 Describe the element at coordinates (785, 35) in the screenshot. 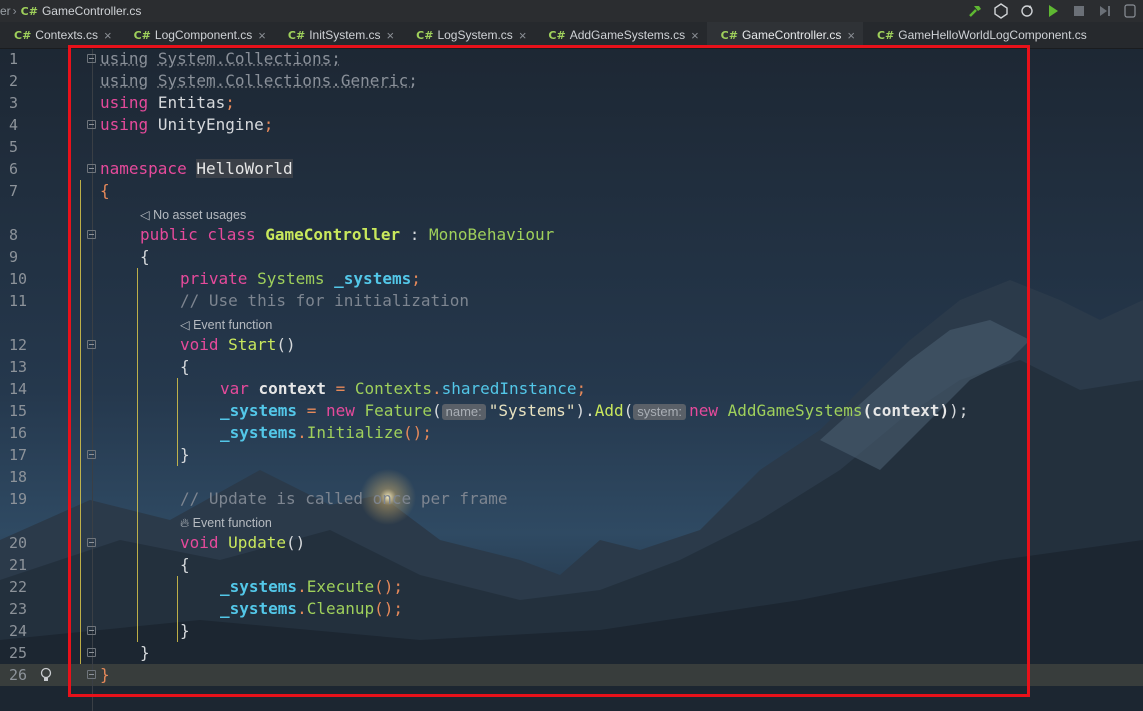

I see `tab-game-controller: C# GameController.cs ×` at that location.